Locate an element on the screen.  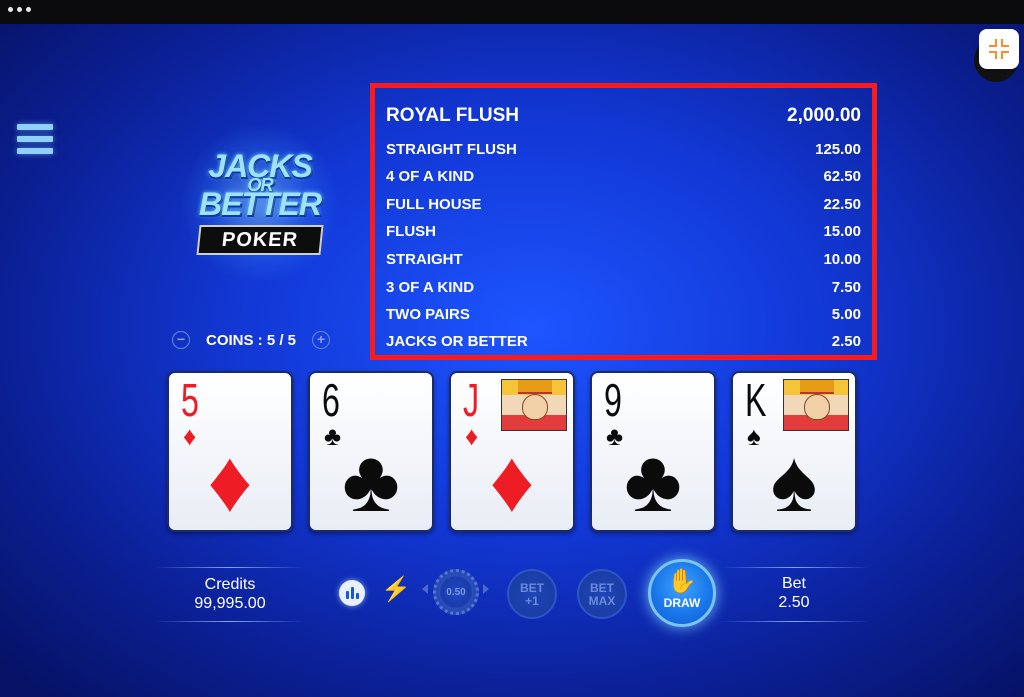
card-3: J ♦ ♦ is located at coordinates (512, 451).